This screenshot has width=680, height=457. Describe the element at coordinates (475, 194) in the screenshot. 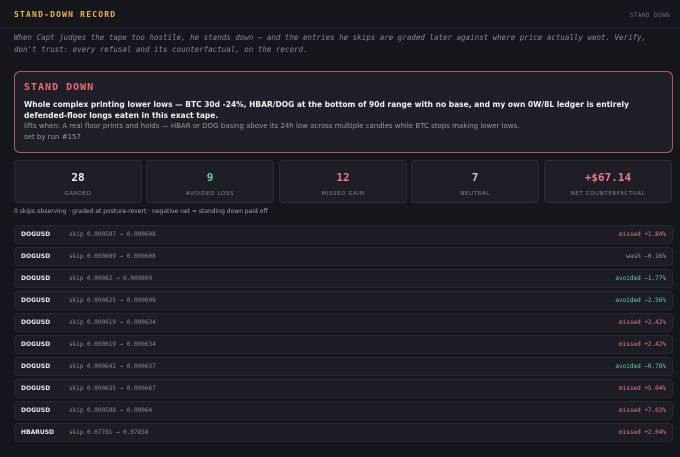

I see `stat-label: NEUTRAL` at that location.